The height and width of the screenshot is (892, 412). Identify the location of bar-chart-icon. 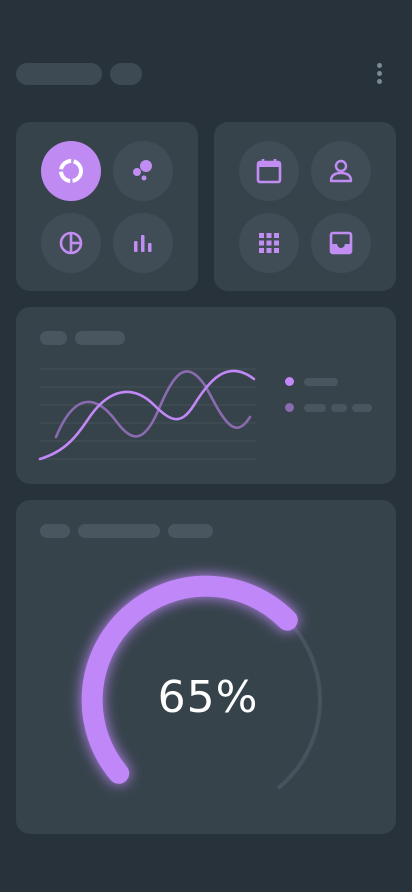
(143, 243).